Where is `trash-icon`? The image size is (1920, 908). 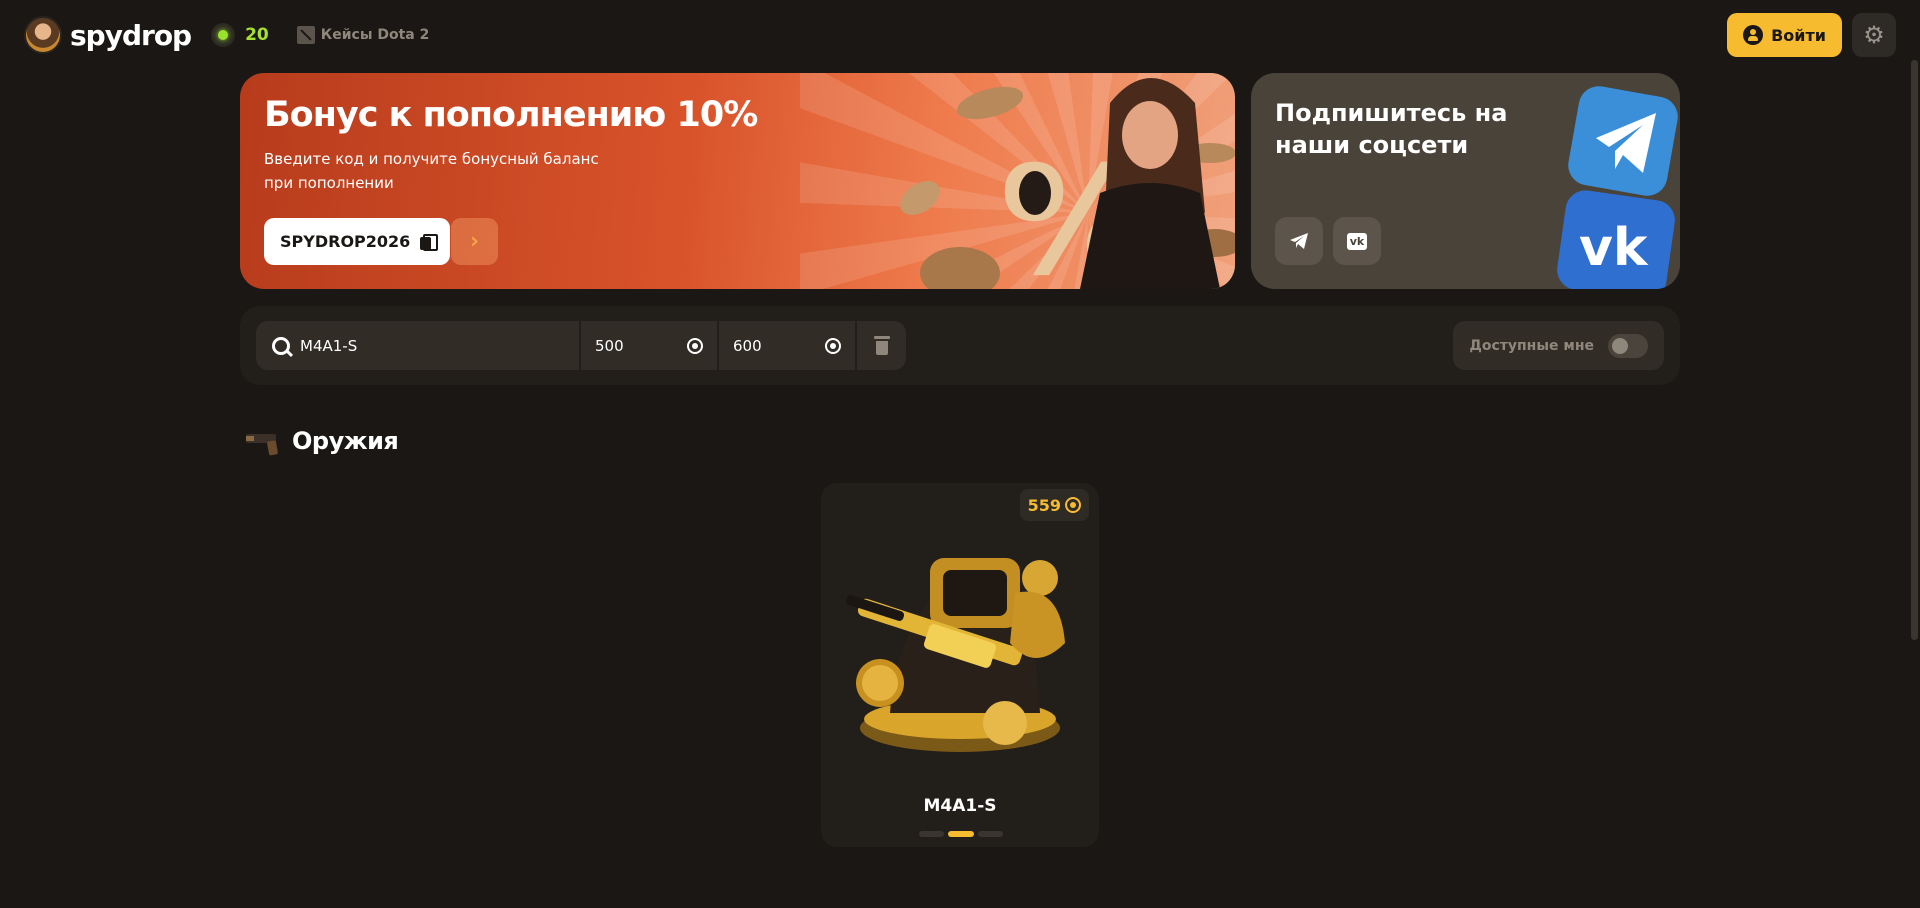 trash-icon is located at coordinates (881, 345).